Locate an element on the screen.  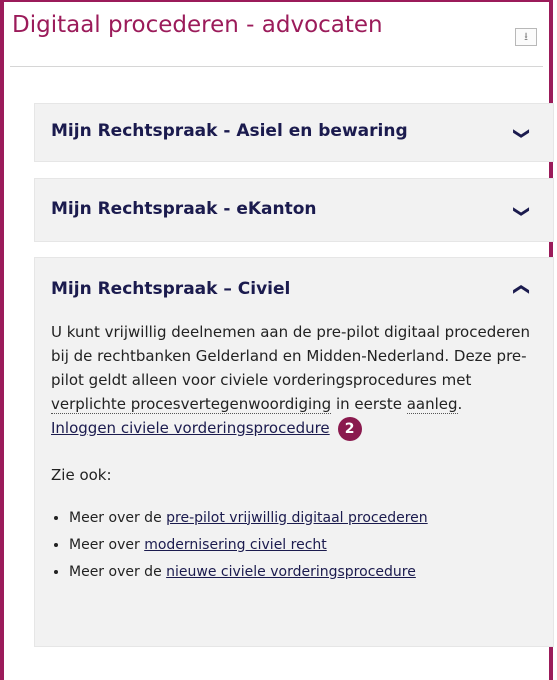
step-badge: 2 is located at coordinates (349, 428).